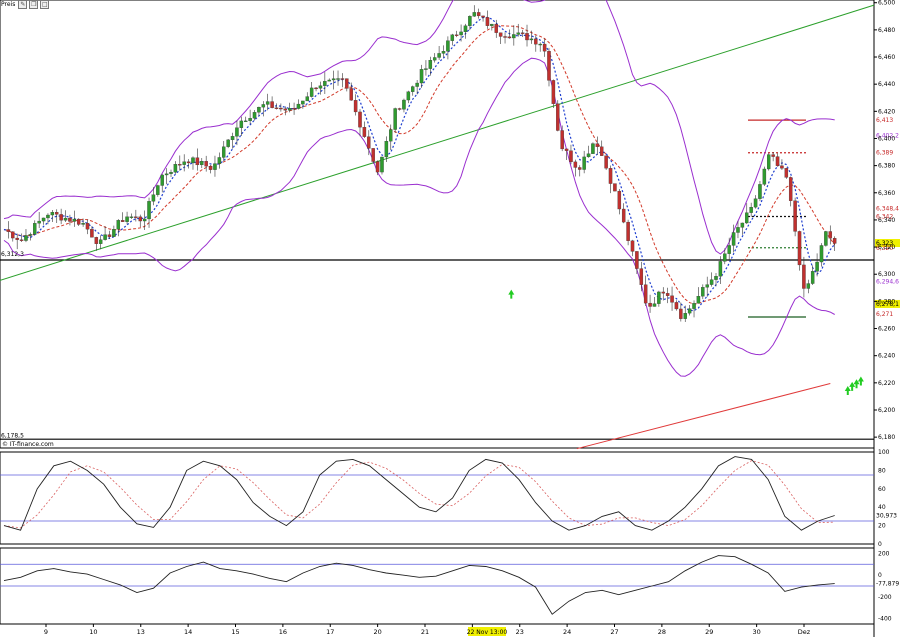  I want to click on price-tick-label: 6,180, so click(886, 437).